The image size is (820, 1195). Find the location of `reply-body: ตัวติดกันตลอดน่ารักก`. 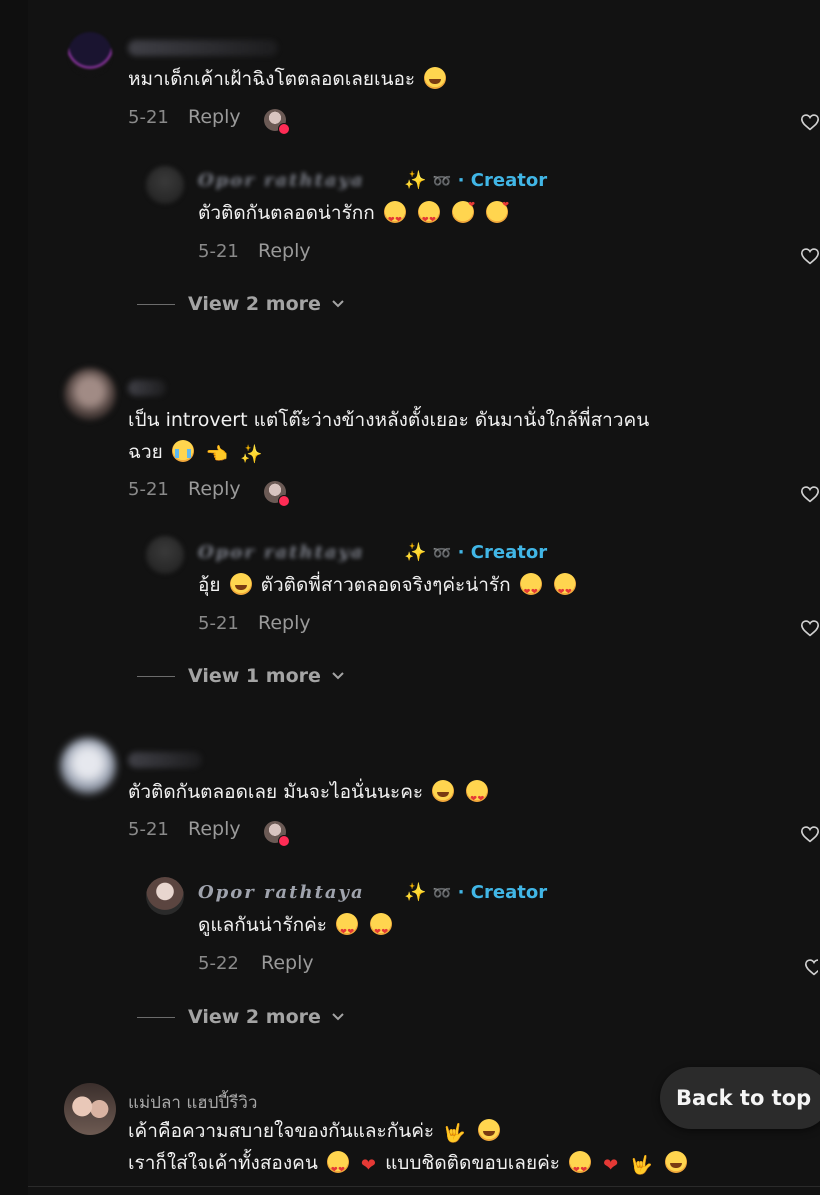

reply-body: ตัวติดกันตลอดน่ารักก is located at coordinates (286, 213).